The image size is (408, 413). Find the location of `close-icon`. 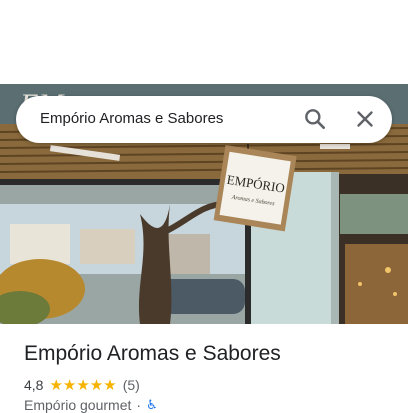

close-icon is located at coordinates (365, 119).